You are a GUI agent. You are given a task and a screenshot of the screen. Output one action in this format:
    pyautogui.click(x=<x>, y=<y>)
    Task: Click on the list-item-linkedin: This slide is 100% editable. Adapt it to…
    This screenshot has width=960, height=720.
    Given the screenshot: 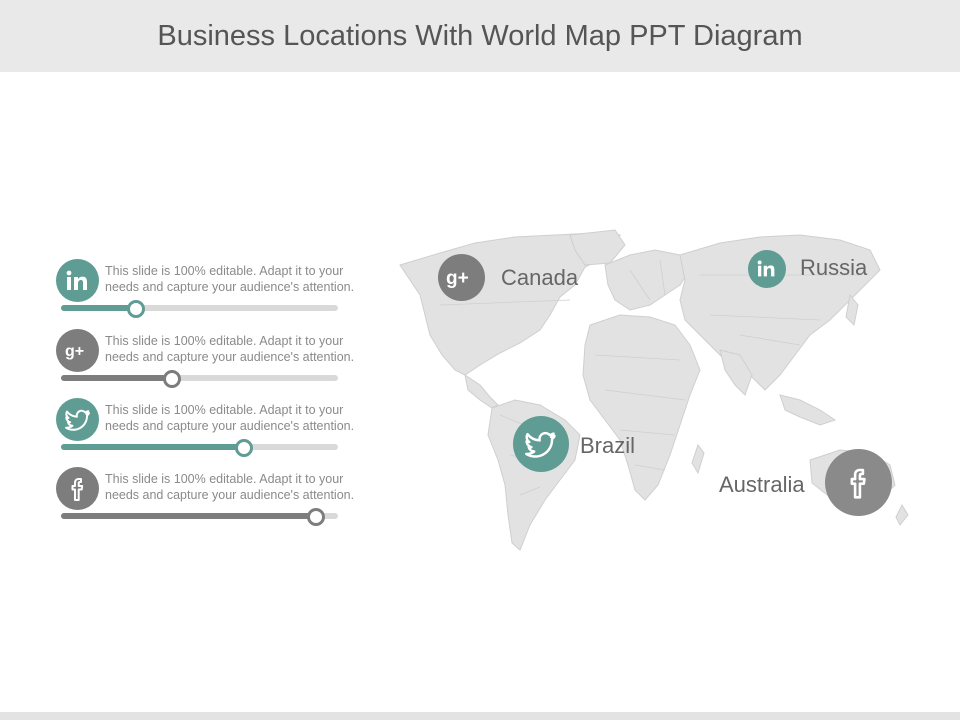 What is the action you would take?
    pyautogui.click(x=226, y=289)
    